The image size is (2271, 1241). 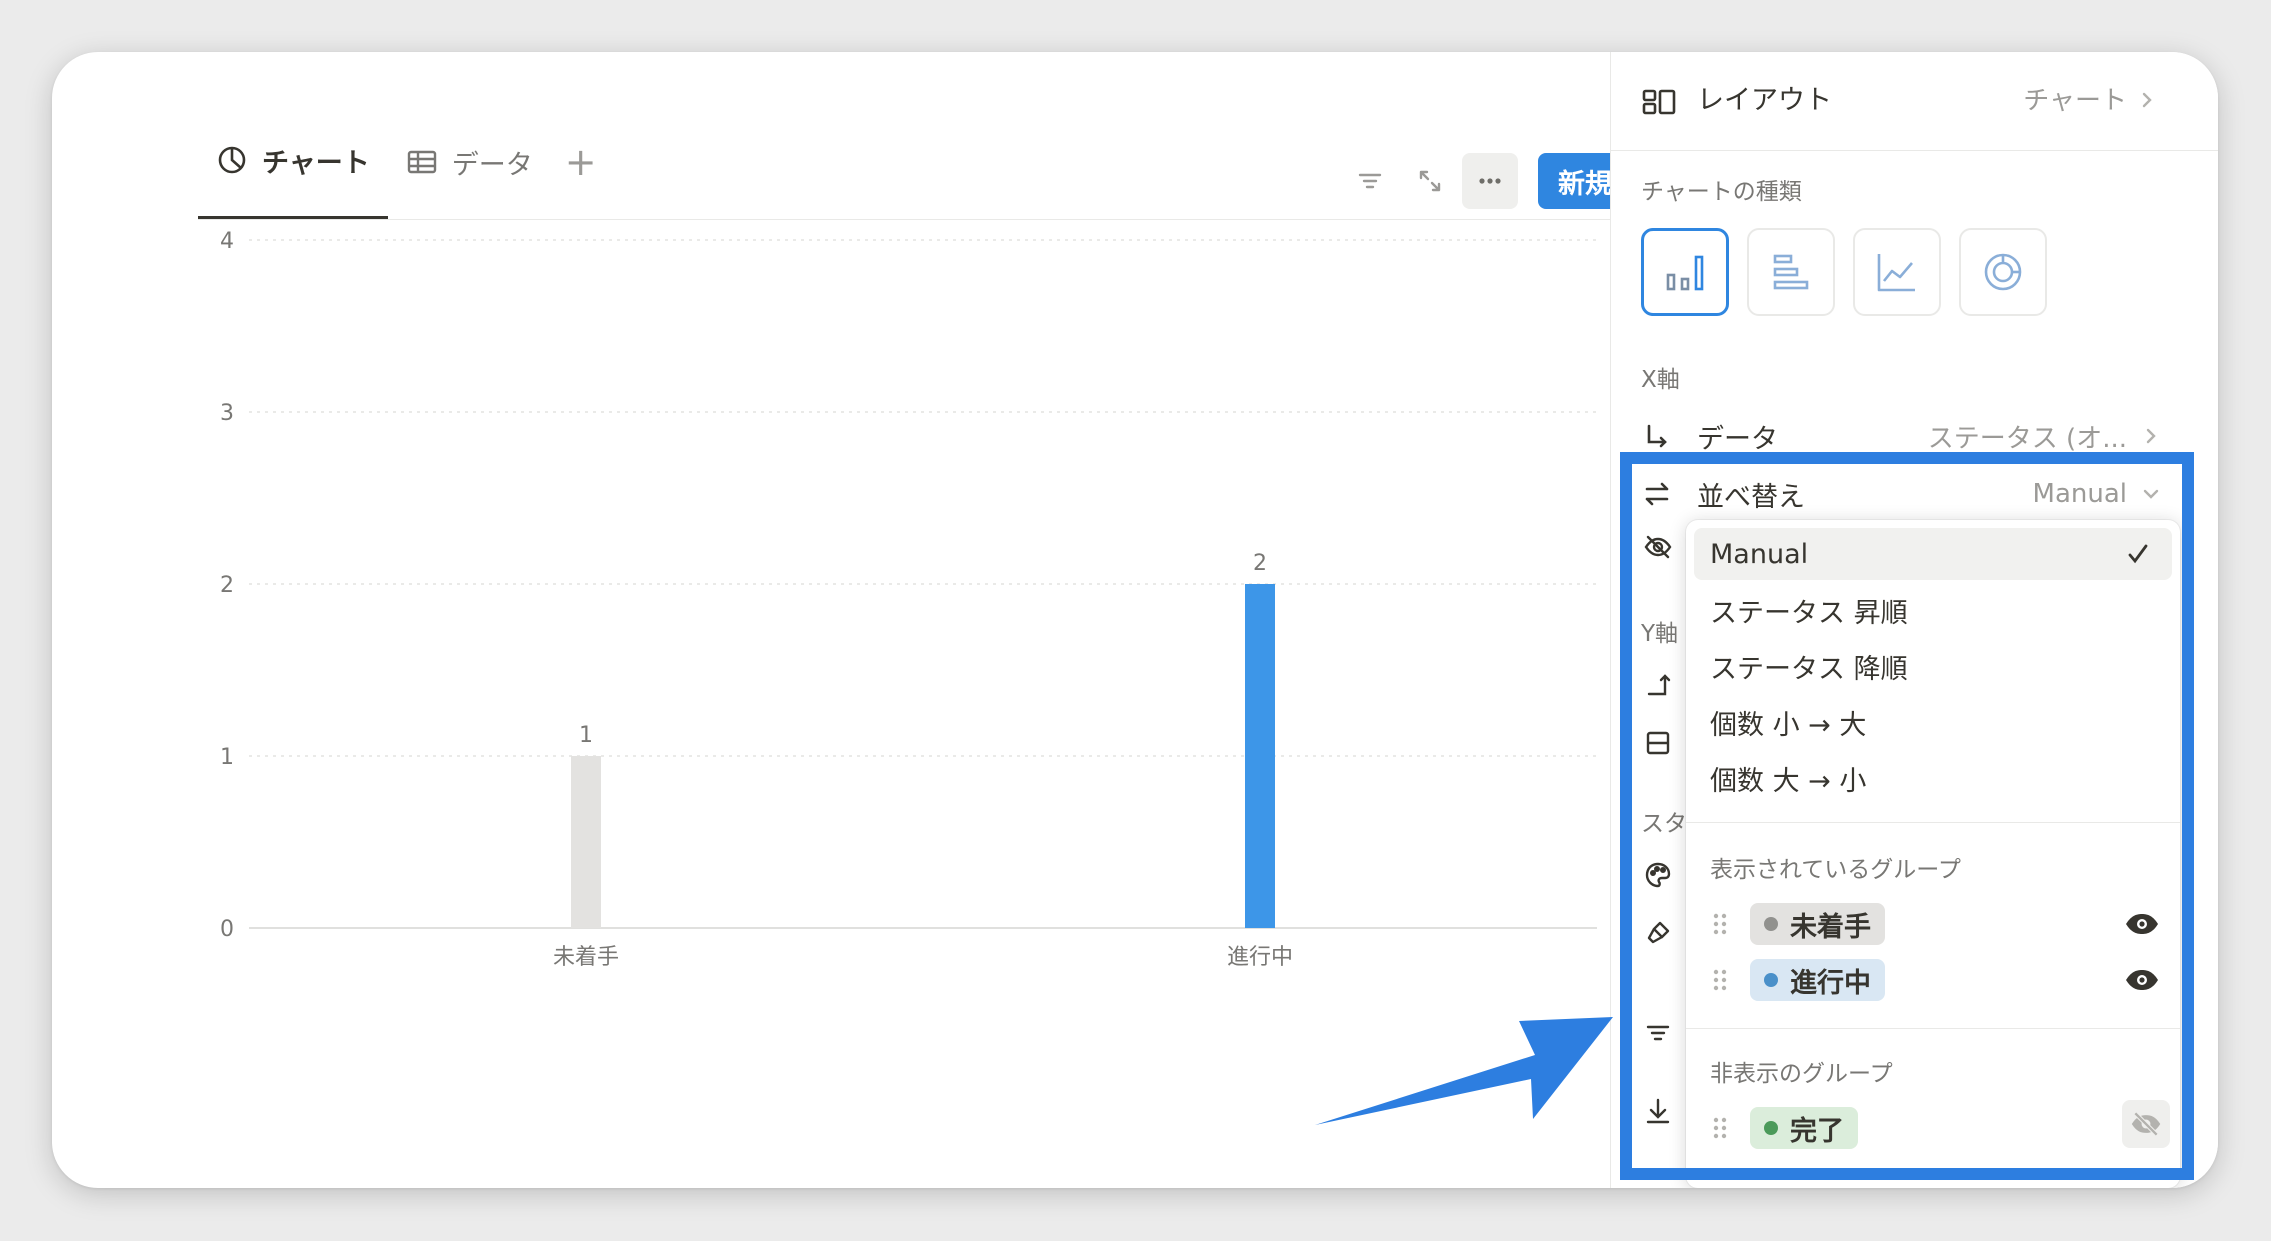 I want to click on panel-title: レイアウト, so click(x=1764, y=100).